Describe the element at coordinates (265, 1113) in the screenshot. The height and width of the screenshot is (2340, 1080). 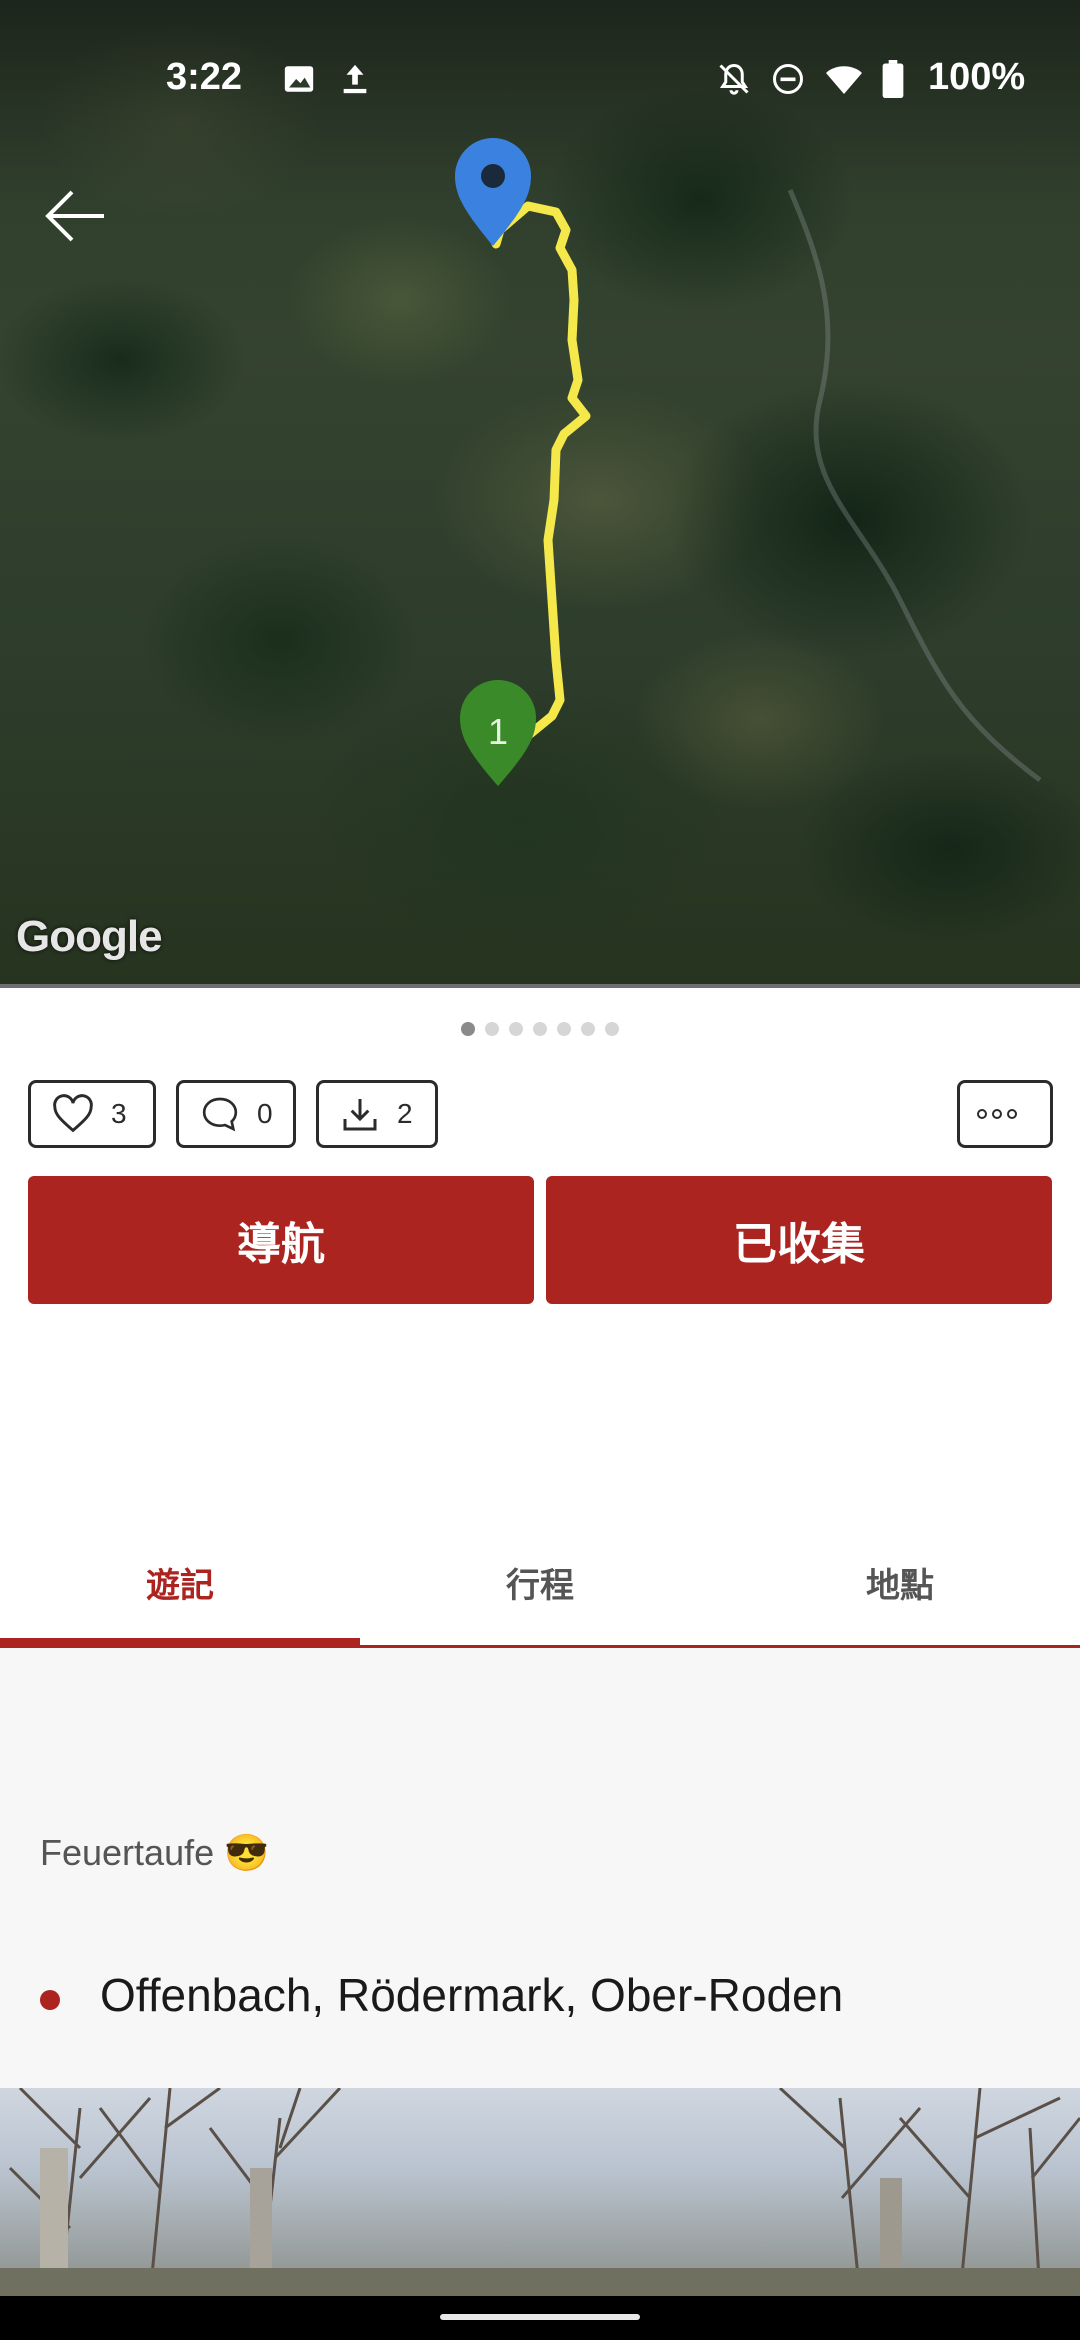
I see `comment-count: 0` at that location.